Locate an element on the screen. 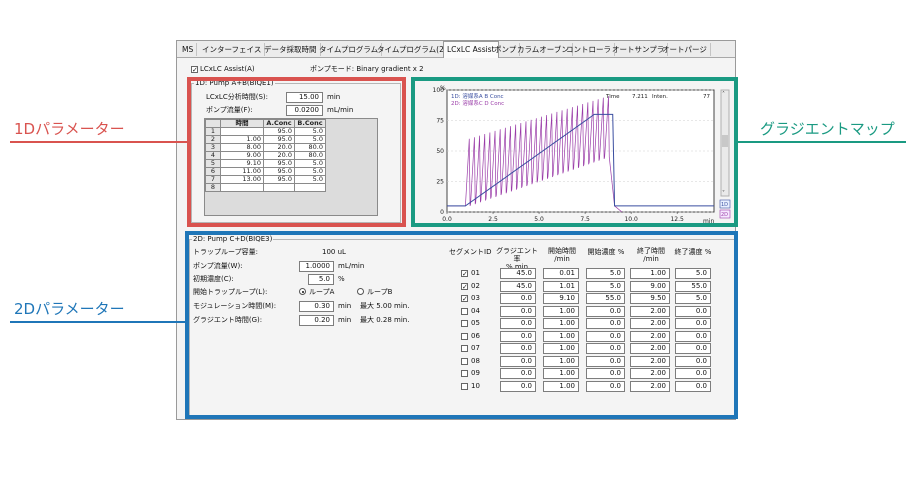  tab-autopurge: オートパージ is located at coordinates (685, 49).